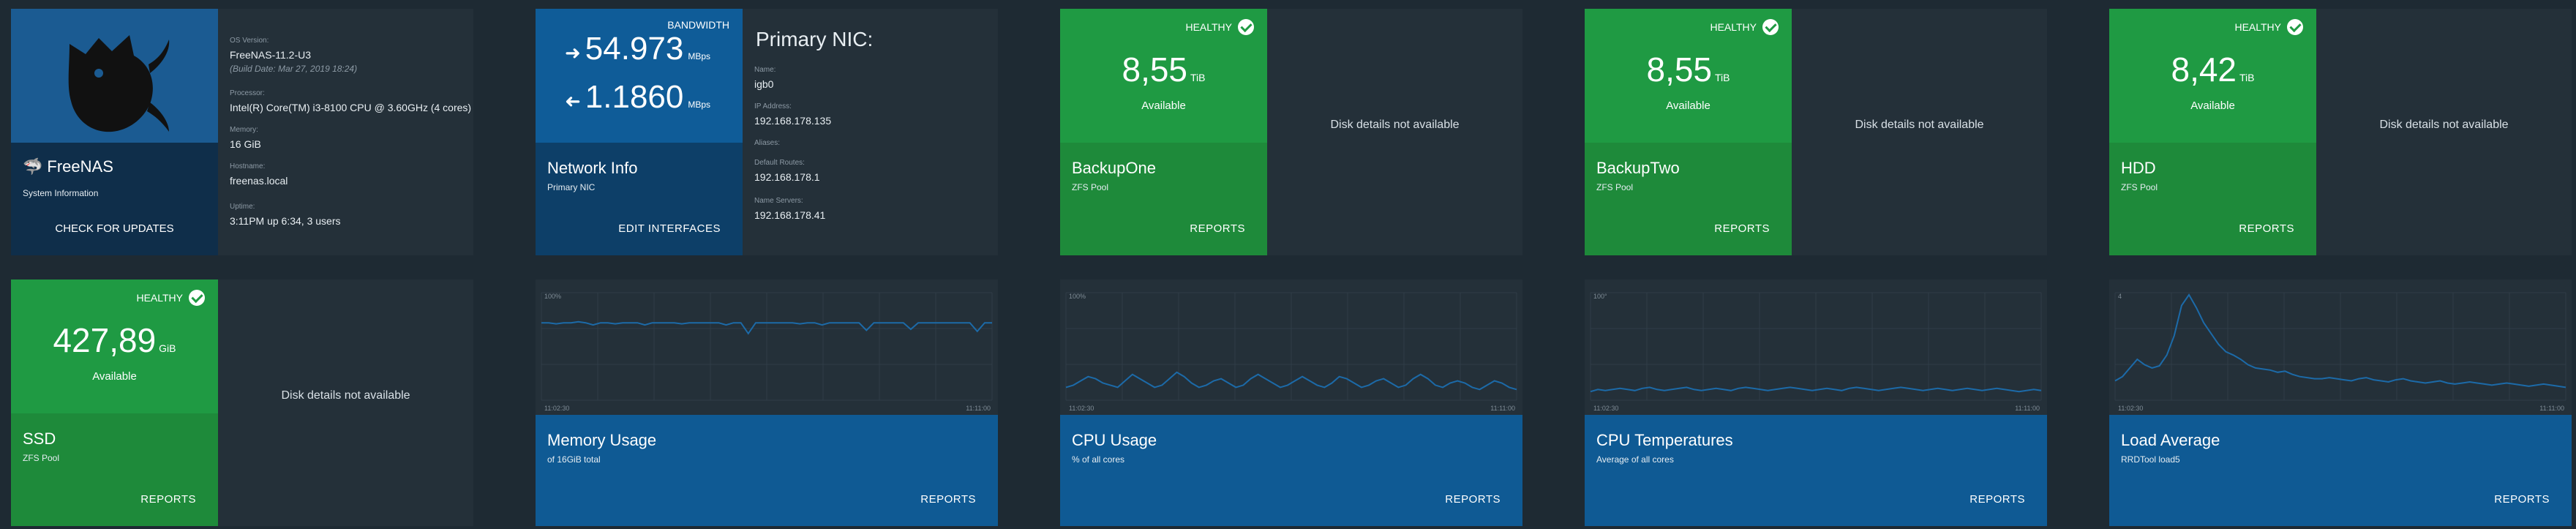  I want to click on nic-name: Name: igb0, so click(765, 78).